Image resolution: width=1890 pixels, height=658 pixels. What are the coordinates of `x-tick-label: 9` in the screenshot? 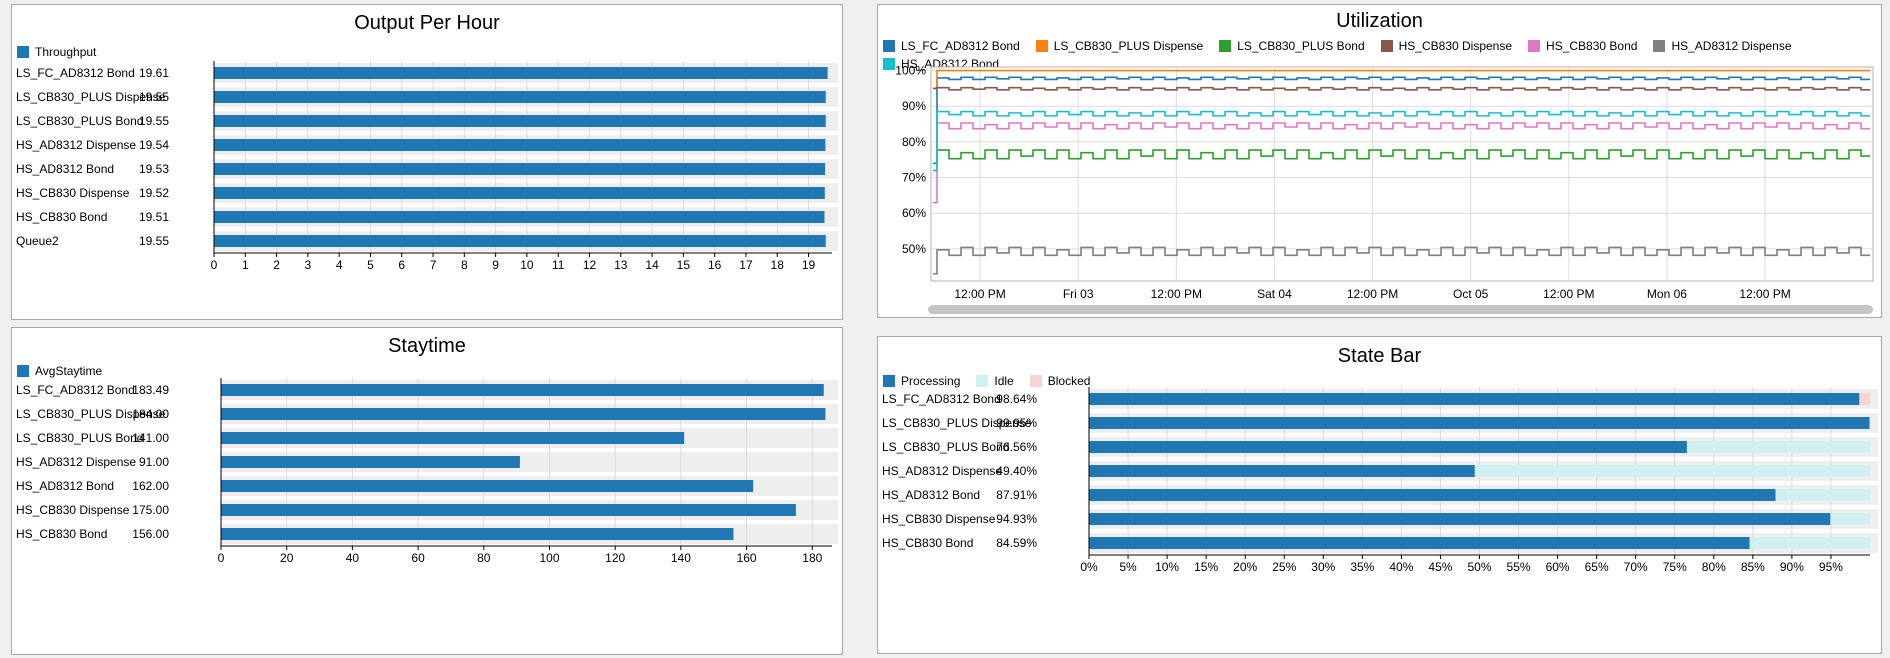 It's located at (495, 265).